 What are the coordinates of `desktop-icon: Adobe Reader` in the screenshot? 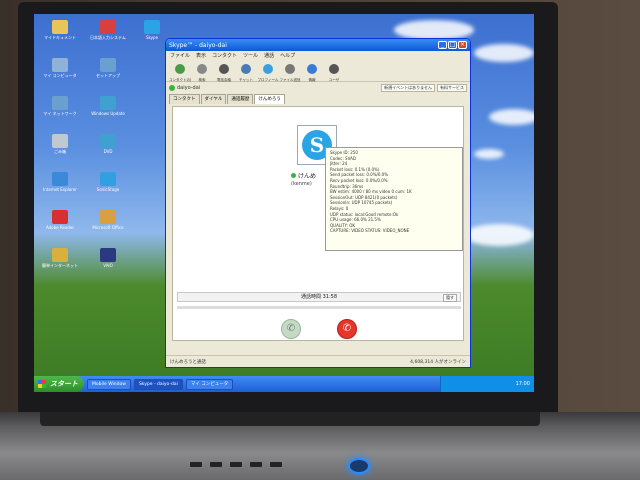 It's located at (60, 227).